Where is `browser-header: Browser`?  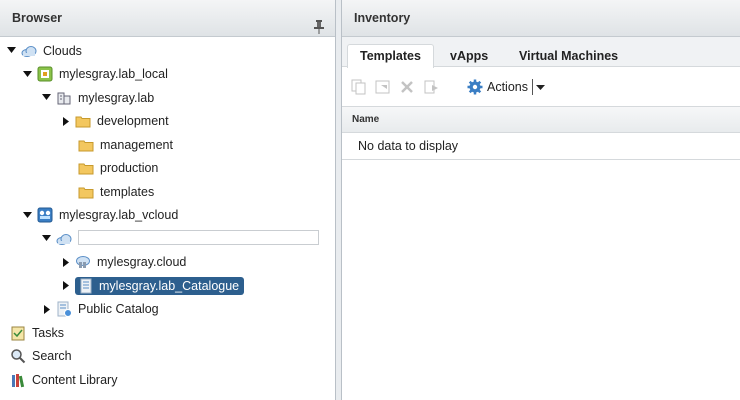 browser-header: Browser is located at coordinates (167, 18).